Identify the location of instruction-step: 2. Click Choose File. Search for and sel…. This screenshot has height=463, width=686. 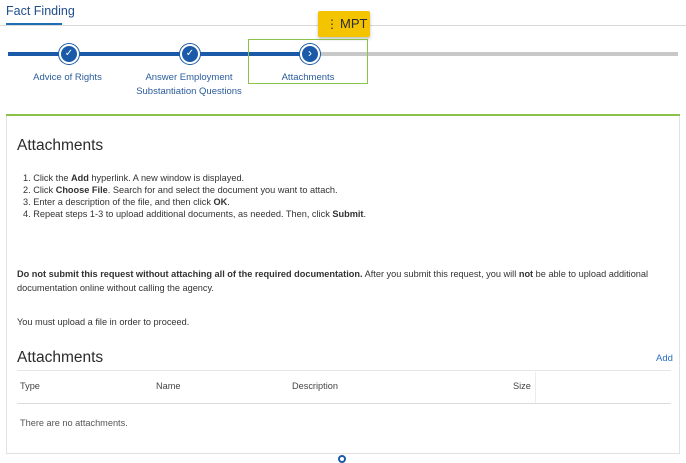
(180, 190).